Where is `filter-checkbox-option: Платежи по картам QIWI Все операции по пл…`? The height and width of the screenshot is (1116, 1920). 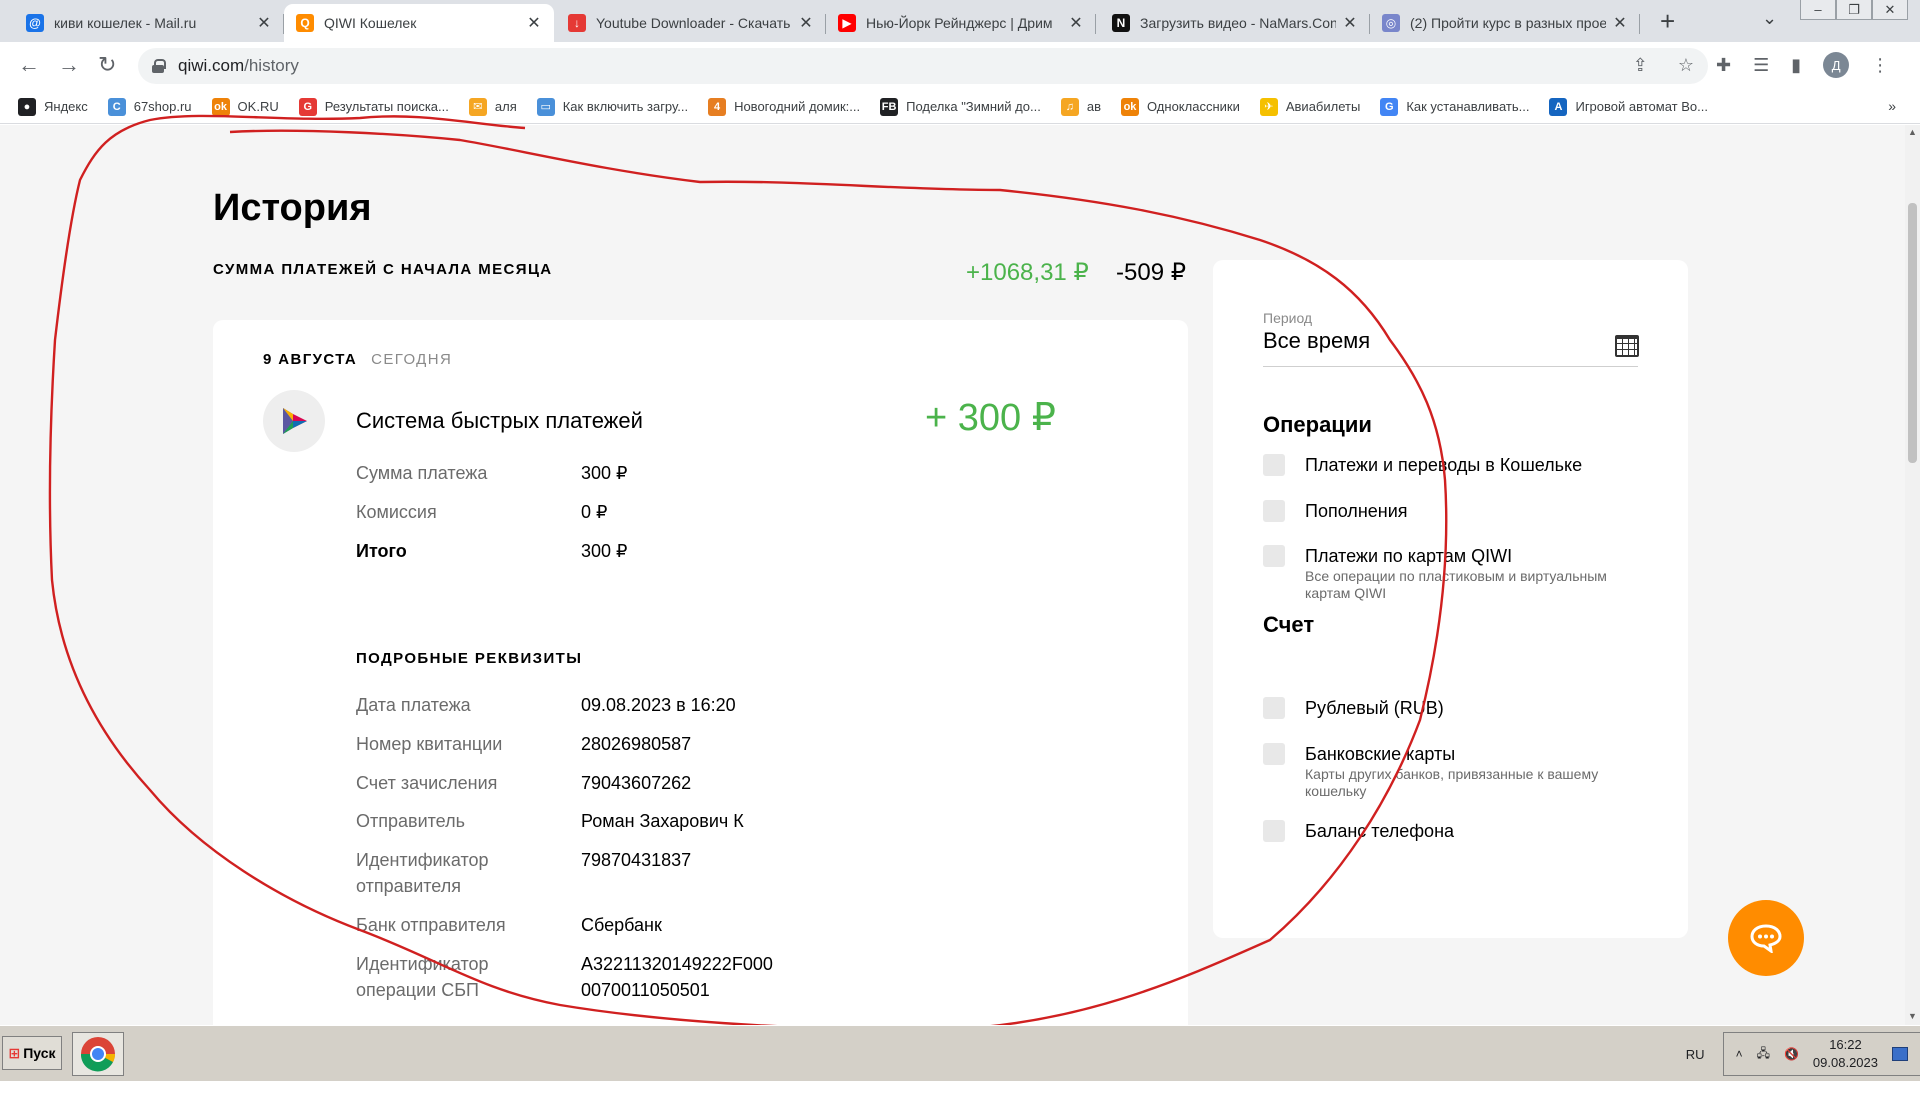
filter-checkbox-option: Платежи по картам QIWI Все операции по пл… is located at coordinates (1454, 573).